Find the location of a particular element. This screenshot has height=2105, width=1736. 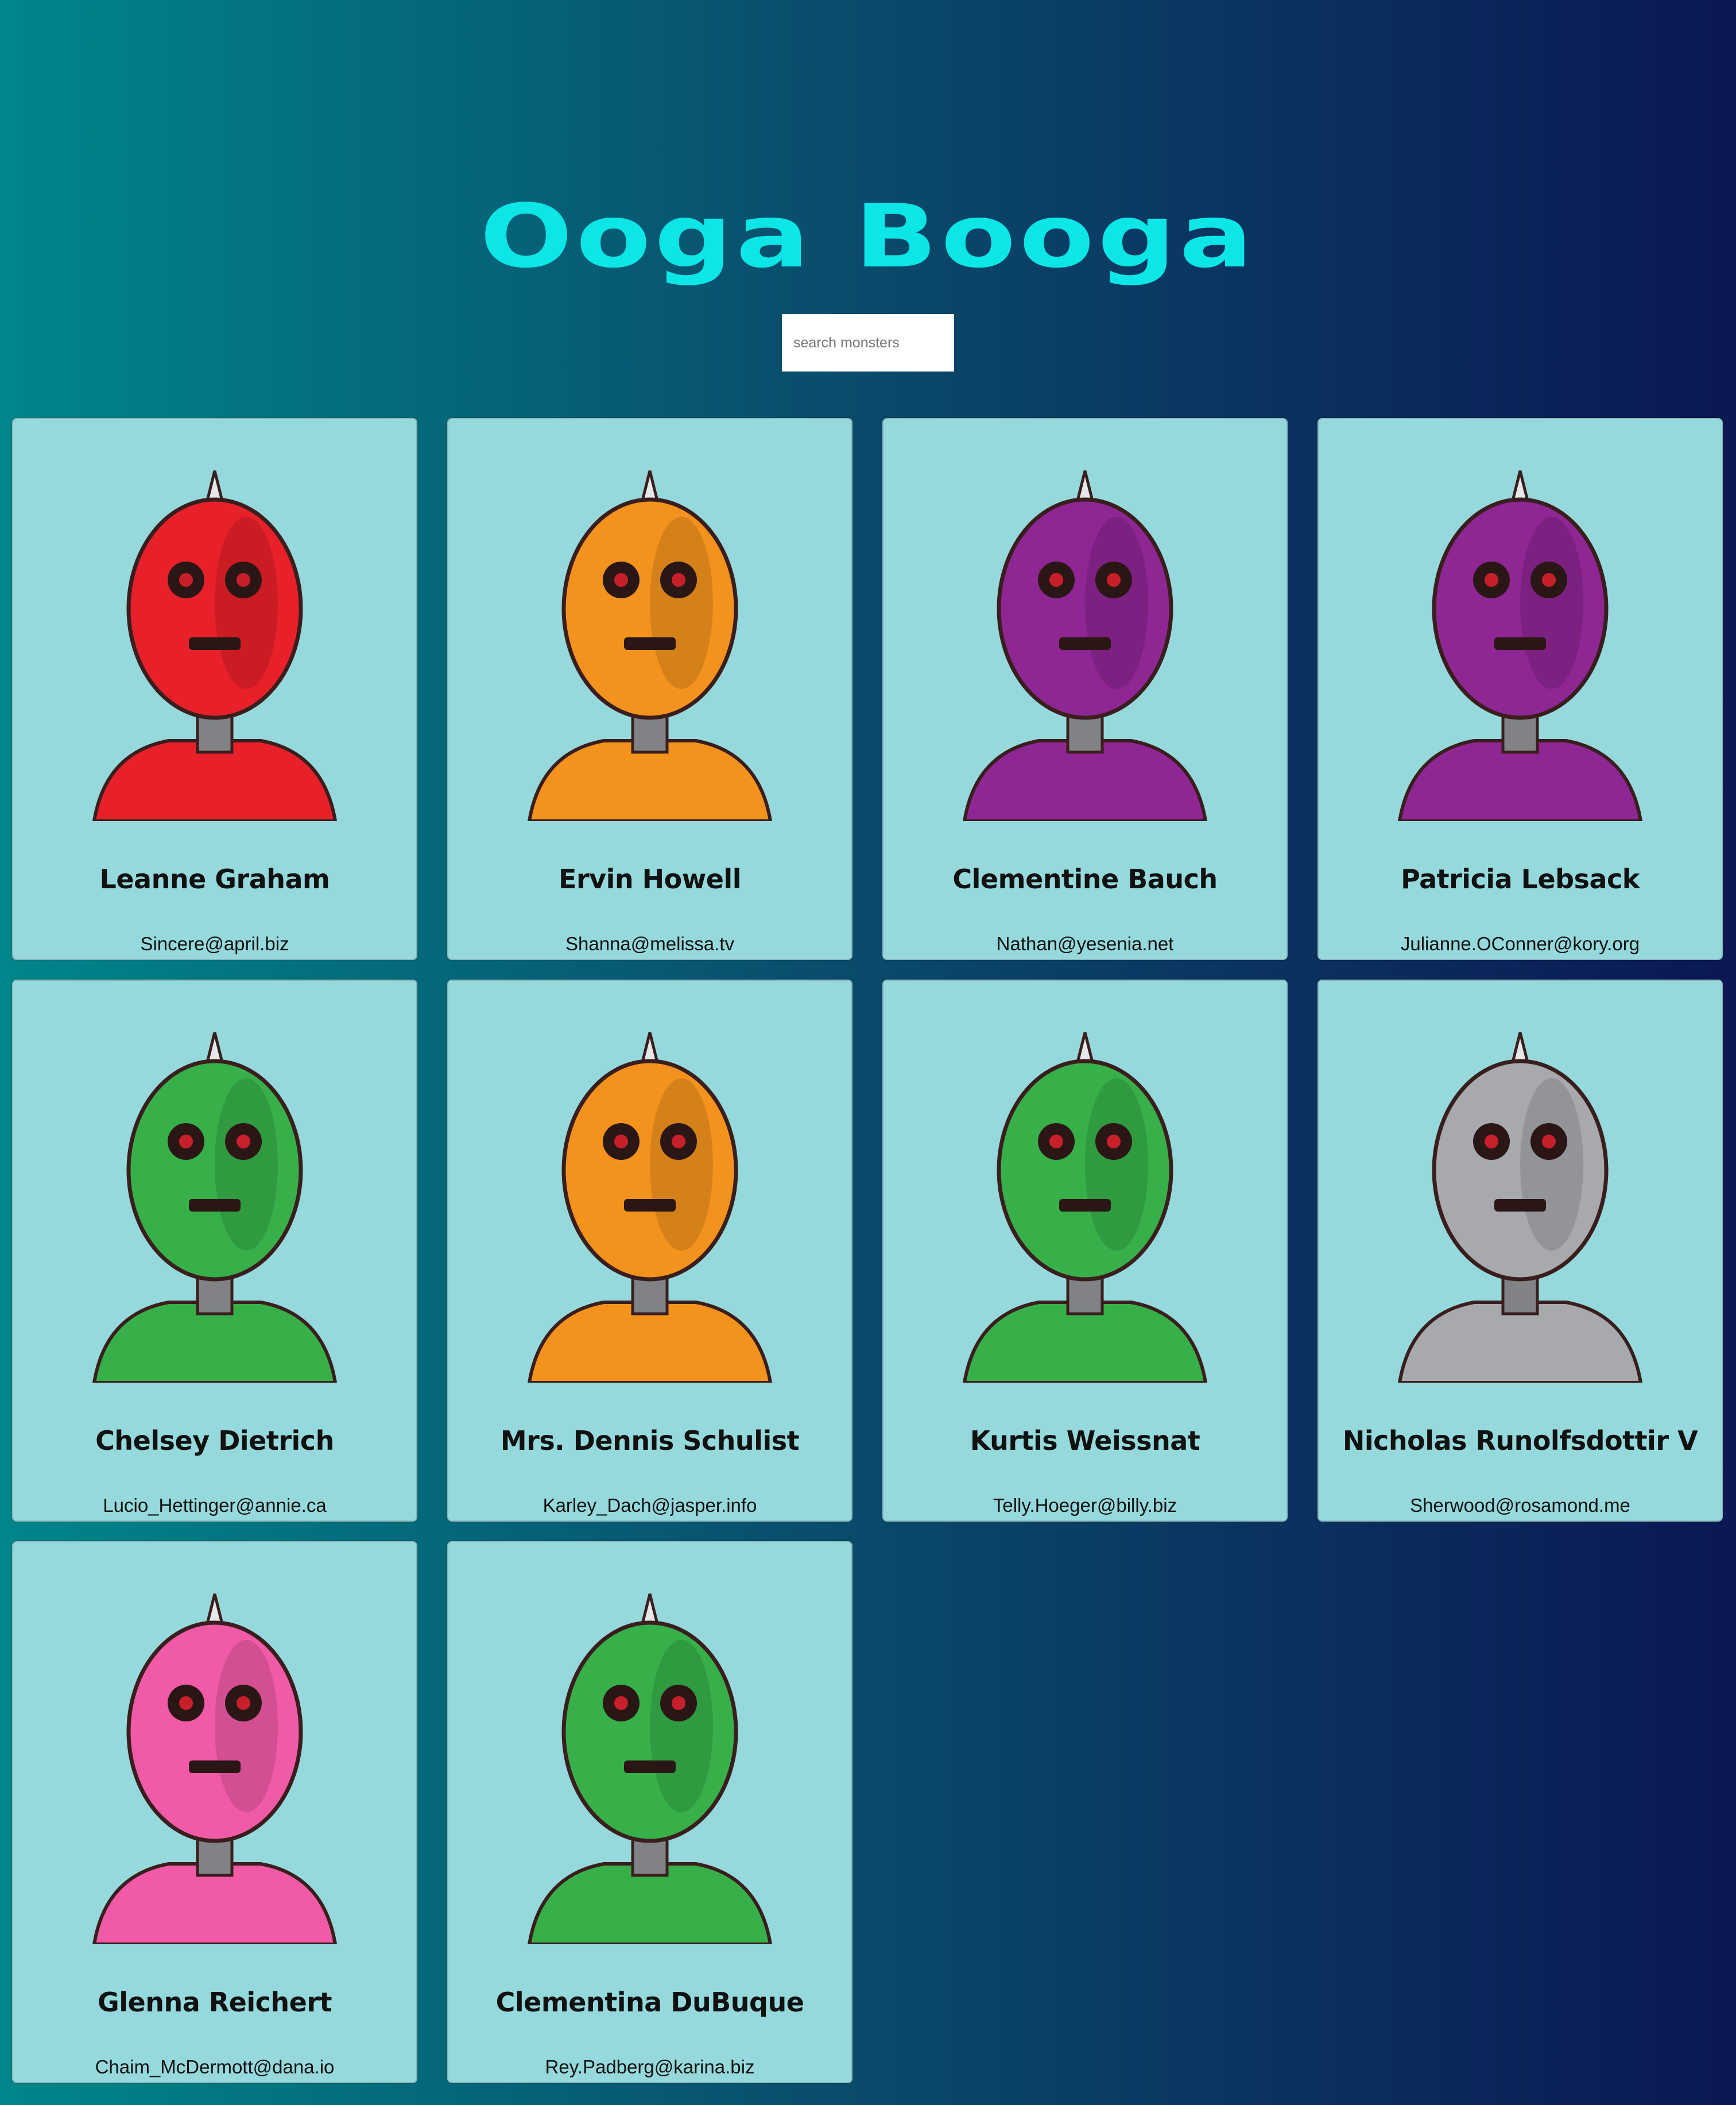

monster-email: Telly.Hoeger@billy.biz is located at coordinates (1085, 1506).